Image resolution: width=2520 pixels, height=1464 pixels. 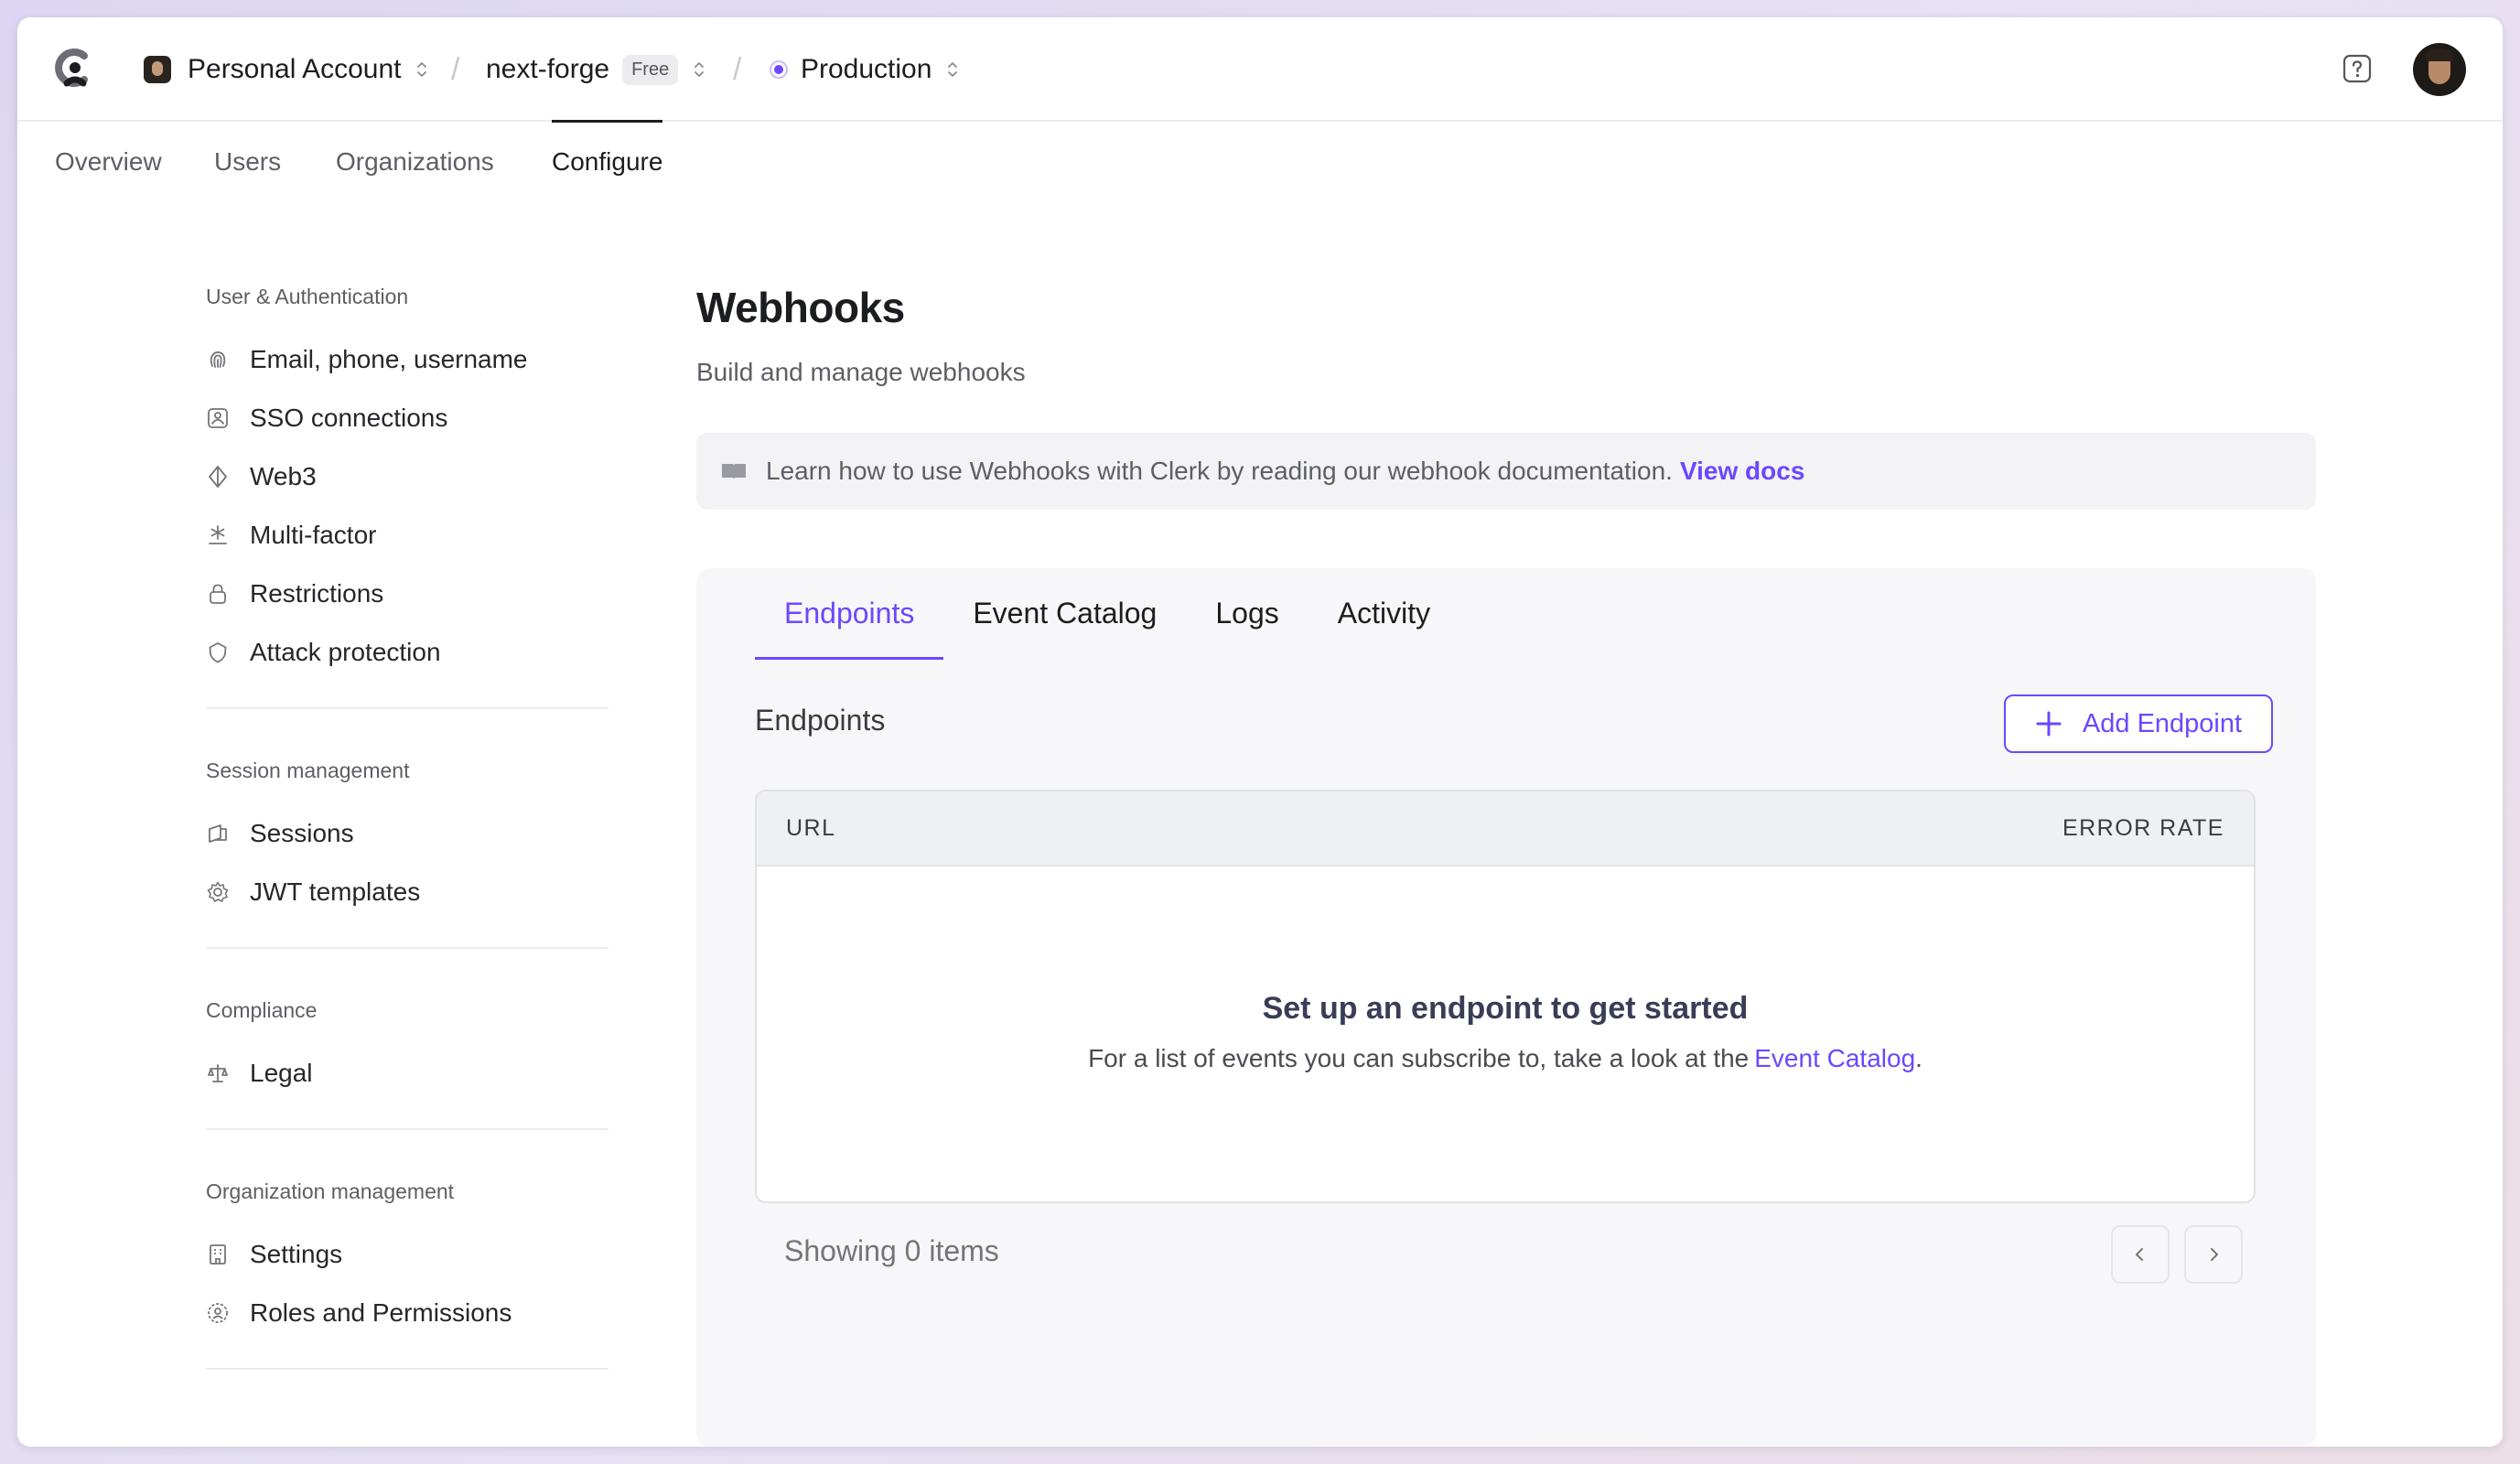 What do you see at coordinates (407, 1074) in the screenshot?
I see `sidebar-item-legal: Legal` at bounding box center [407, 1074].